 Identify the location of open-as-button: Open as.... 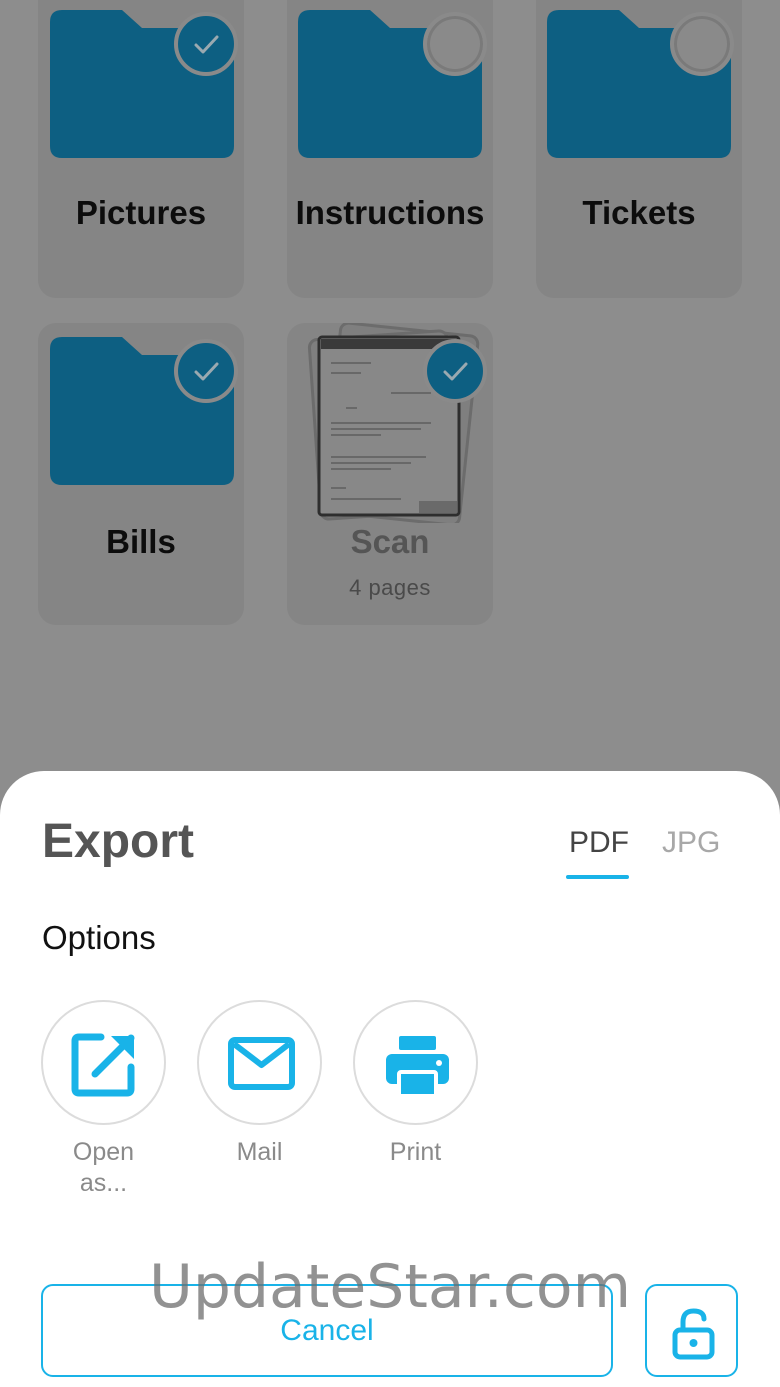
(103, 1099).